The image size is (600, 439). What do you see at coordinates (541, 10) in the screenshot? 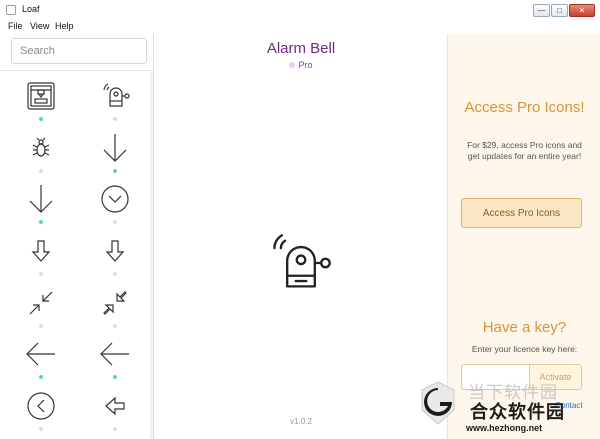
I see `minimize-button: —` at bounding box center [541, 10].